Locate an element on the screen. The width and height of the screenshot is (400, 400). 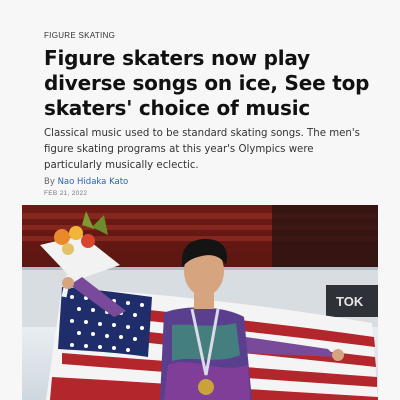
byline-prefix: By is located at coordinates (49, 182).